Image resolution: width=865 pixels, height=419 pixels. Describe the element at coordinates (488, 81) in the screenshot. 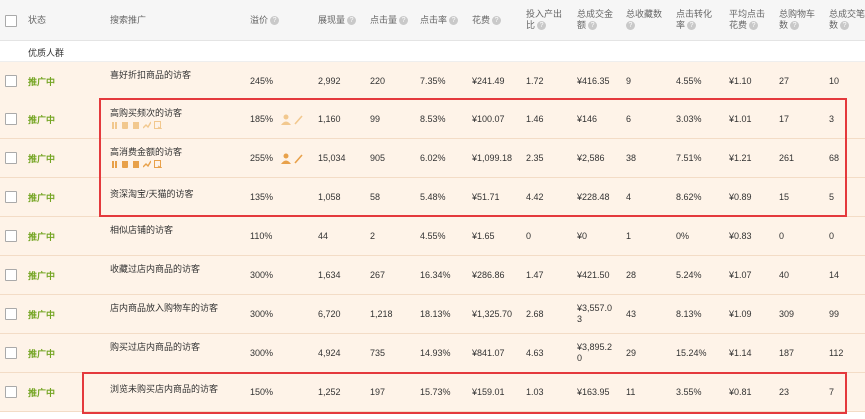

I see `cell-cost: ¥241.49` at that location.